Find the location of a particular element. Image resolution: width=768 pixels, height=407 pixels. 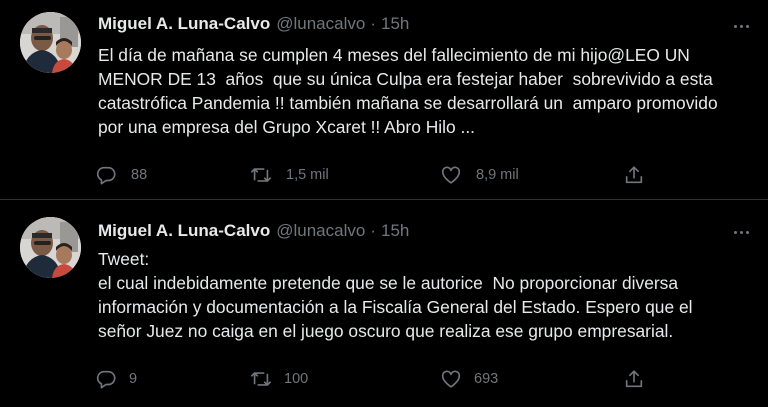

like-button: 693 is located at coordinates (469, 379).